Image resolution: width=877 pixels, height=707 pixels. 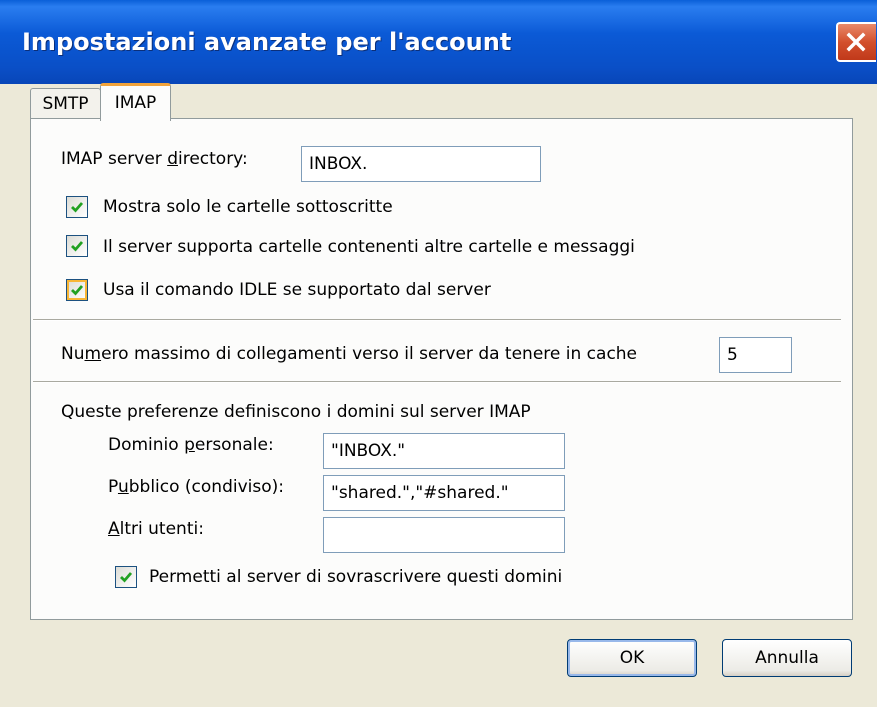 What do you see at coordinates (196, 487) in the screenshot?
I see `public-namespace-label: Pubblico (condiviso):` at bounding box center [196, 487].